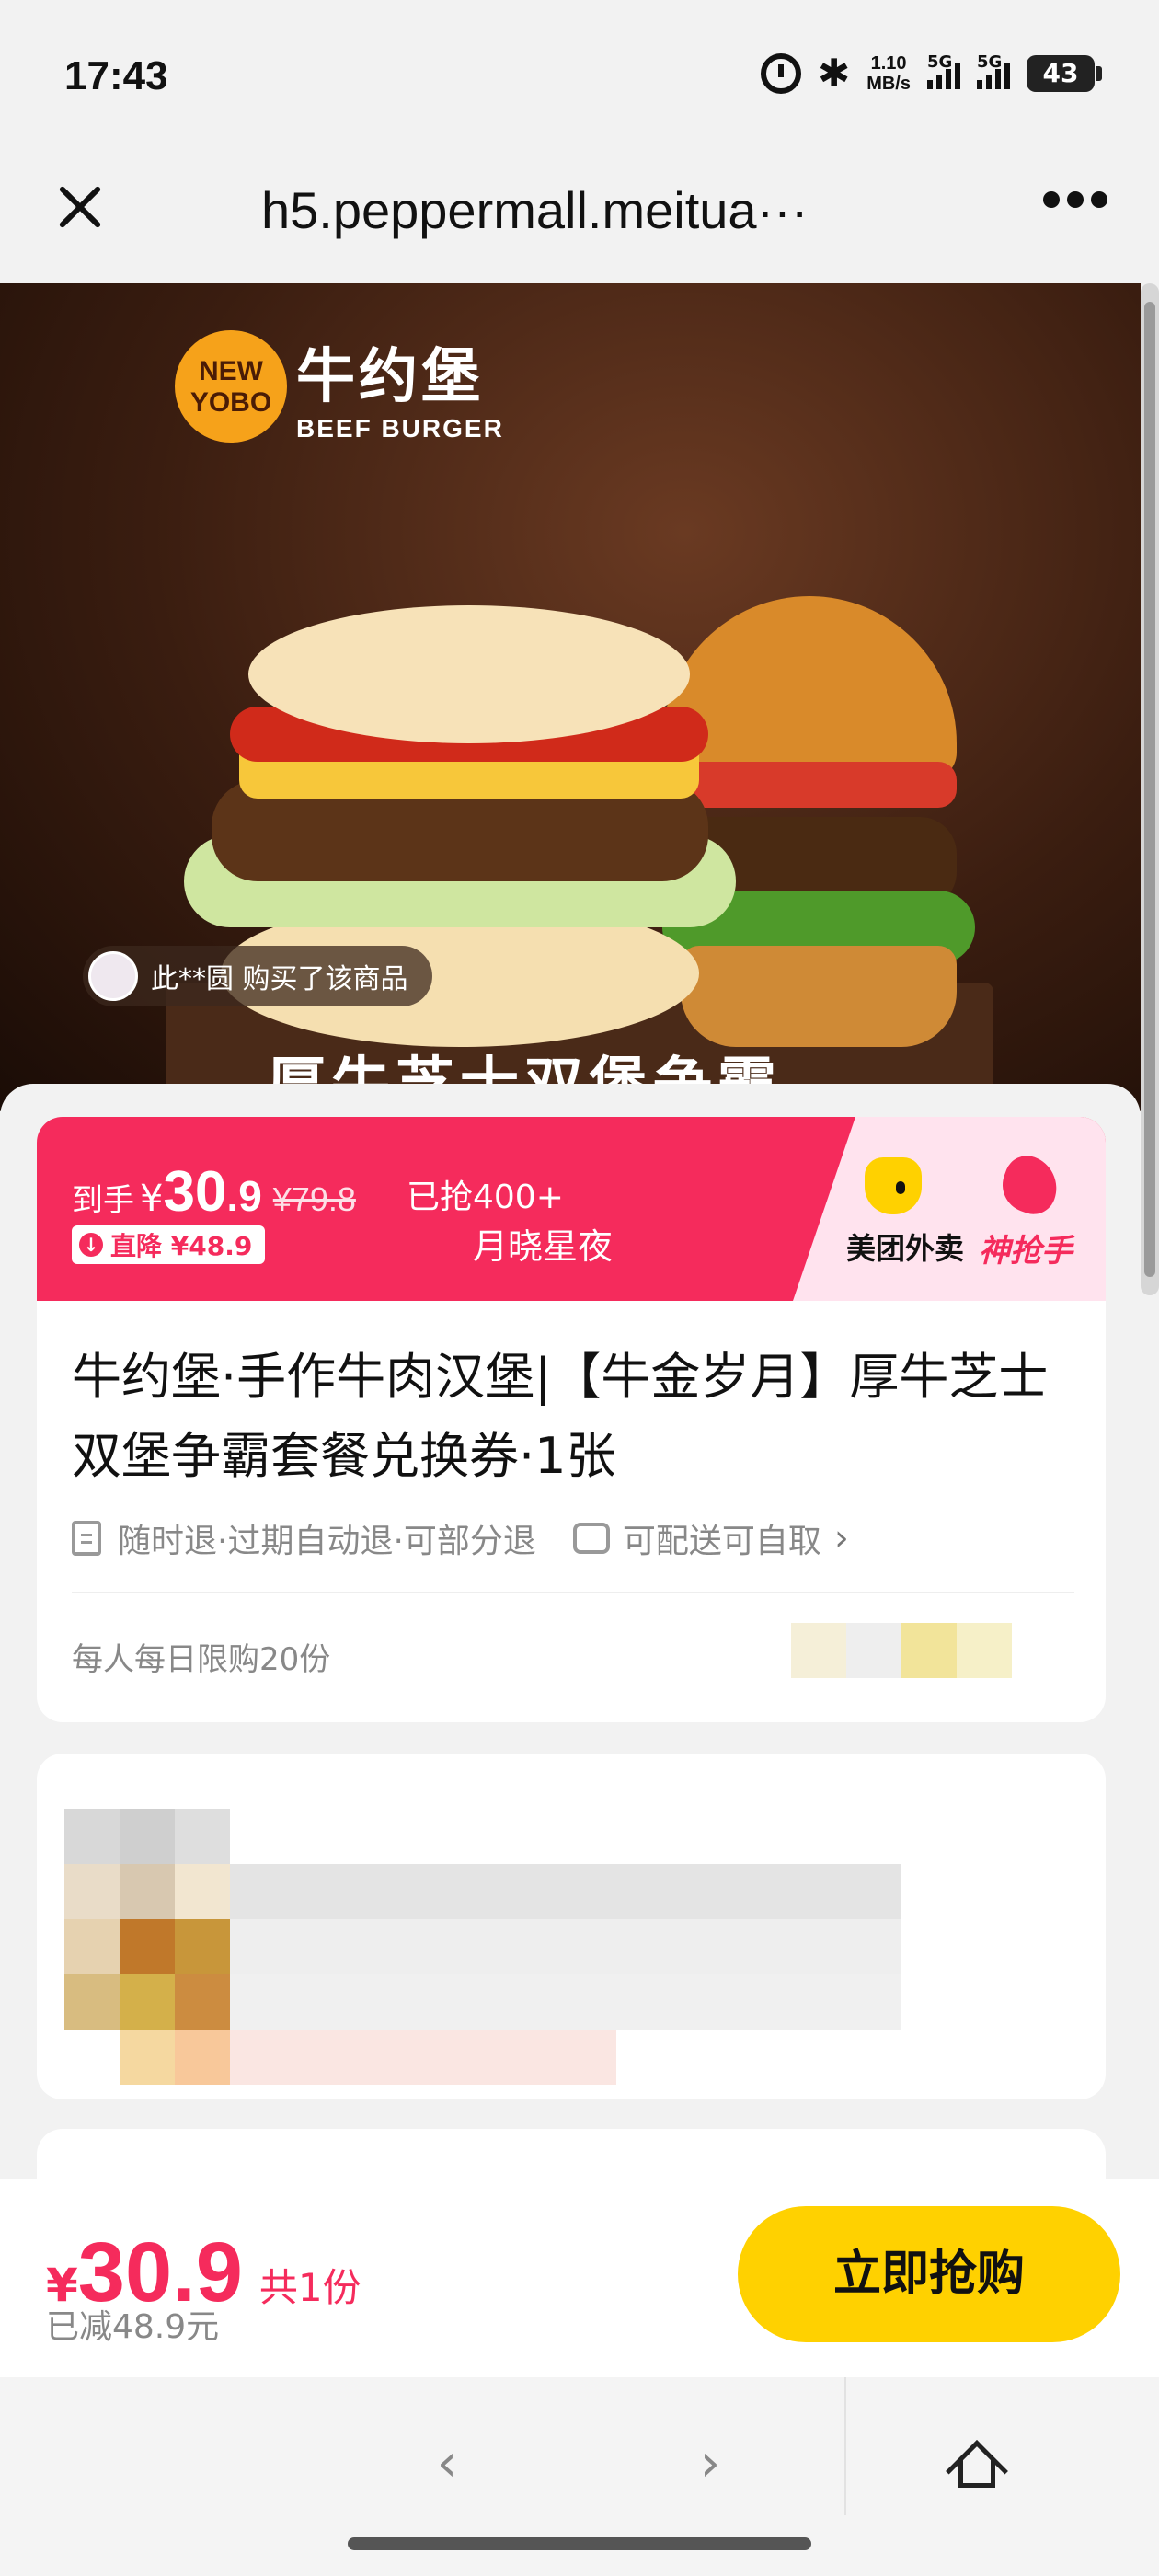  I want to click on status-bar: 17:43 ✱ 1.10 MB/s 5G 5G 43, so click(579, 73).